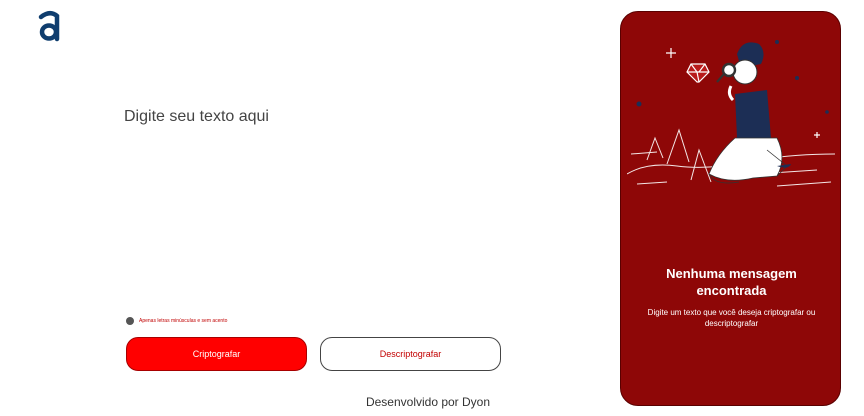  Describe the element at coordinates (49, 26) in the screenshot. I see `alura-logo` at that location.